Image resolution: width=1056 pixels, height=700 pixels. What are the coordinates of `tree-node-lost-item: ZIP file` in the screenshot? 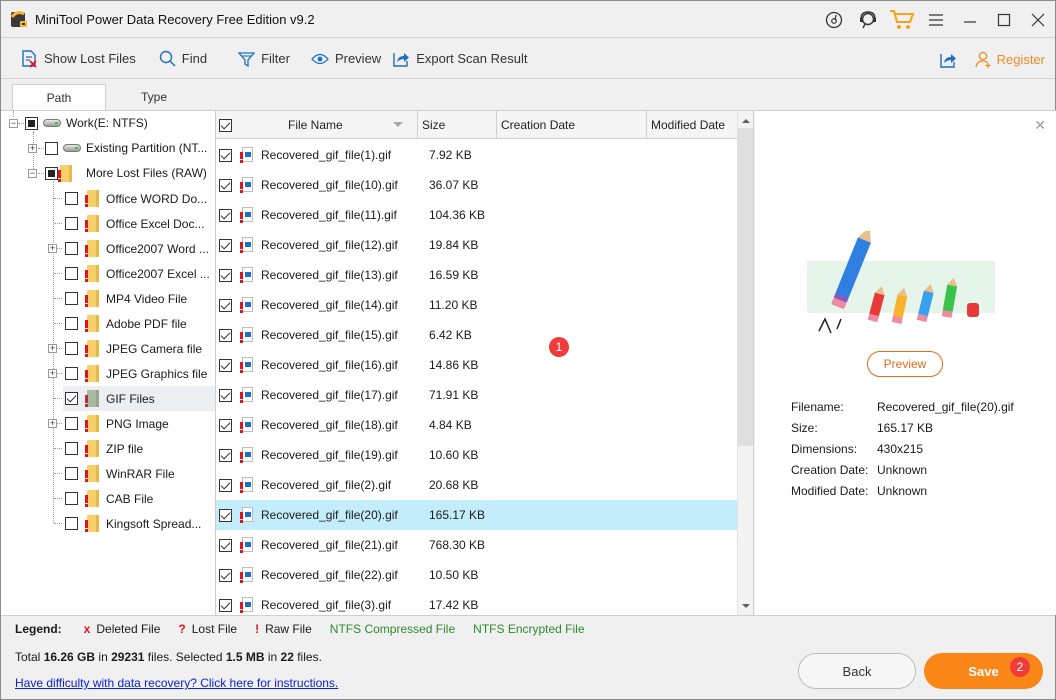 It's located at (139, 448).